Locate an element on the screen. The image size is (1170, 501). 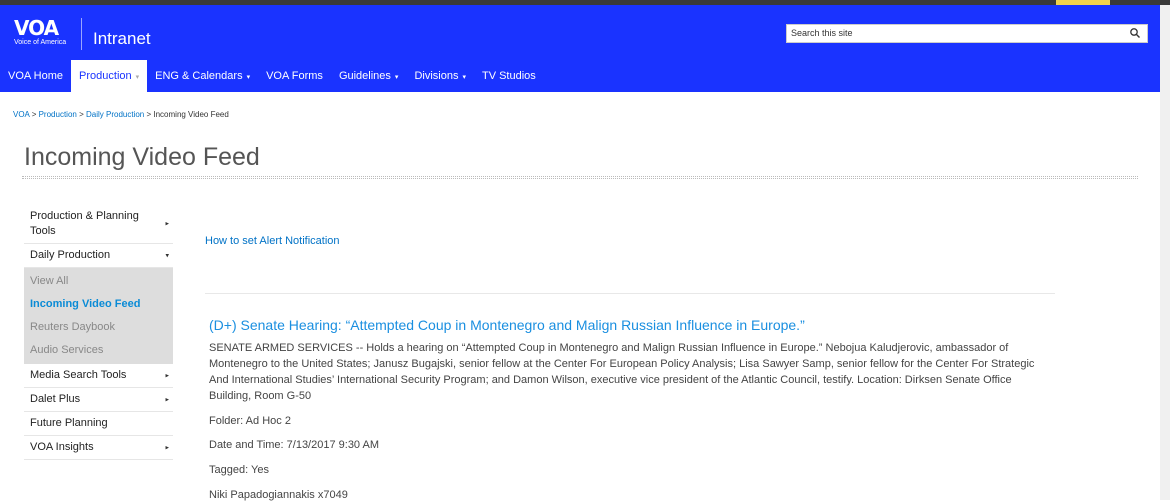
content-divider is located at coordinates (630, 293).